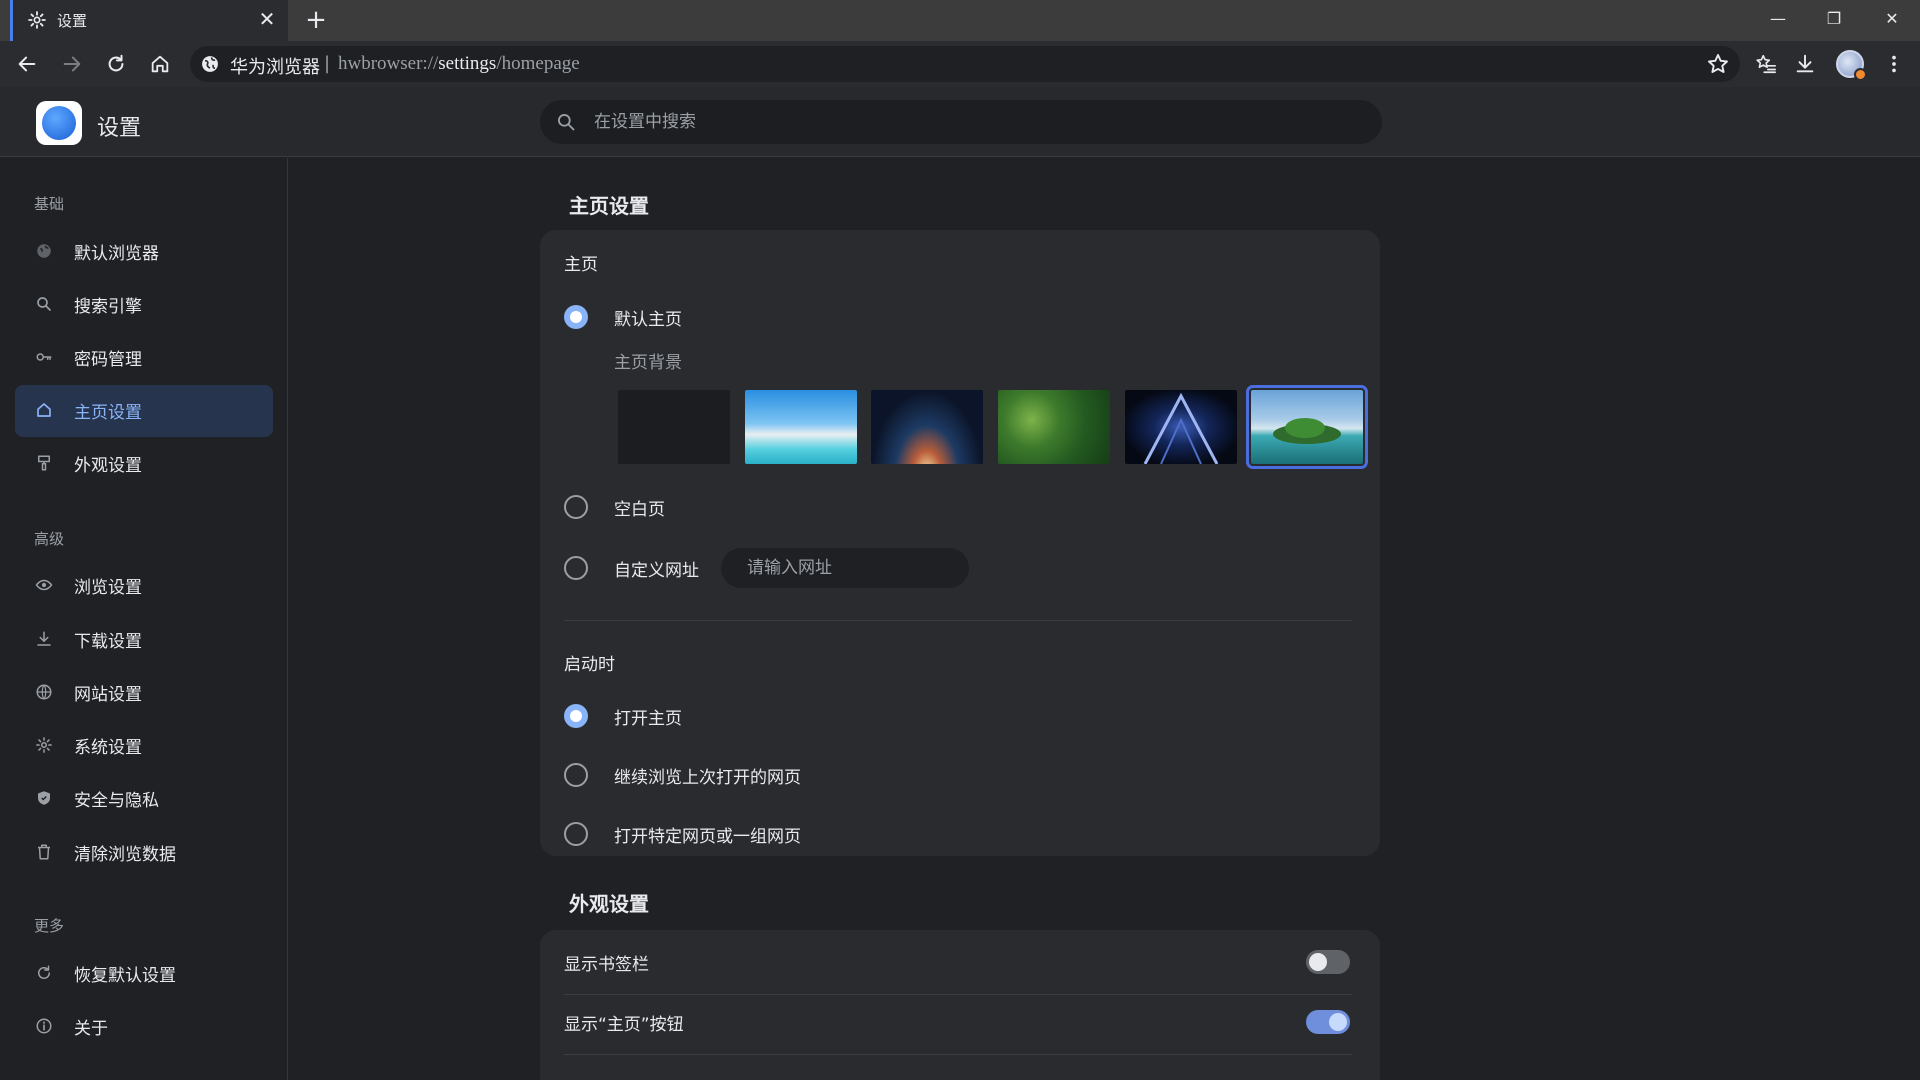 The width and height of the screenshot is (1920, 1080). I want to click on sidebar-item-label: 清除浏览数据, so click(125, 855).